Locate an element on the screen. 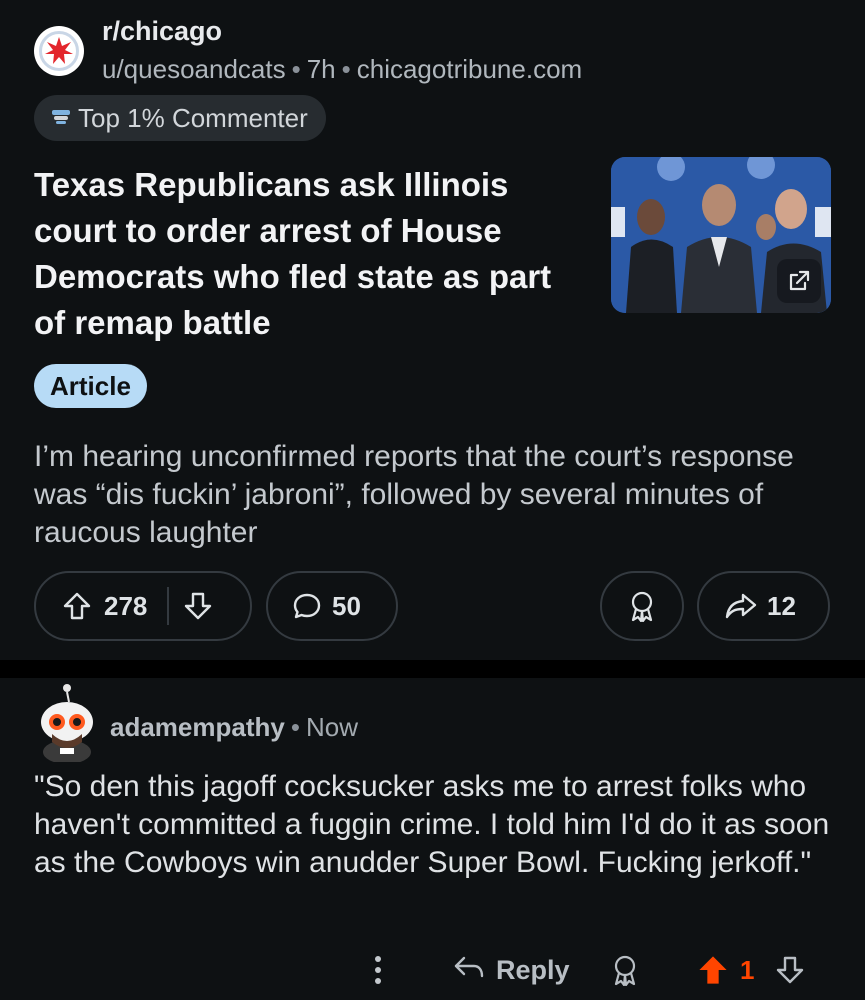 This screenshot has width=865, height=1000. post-author: u/quesoandcats is located at coordinates (194, 69).